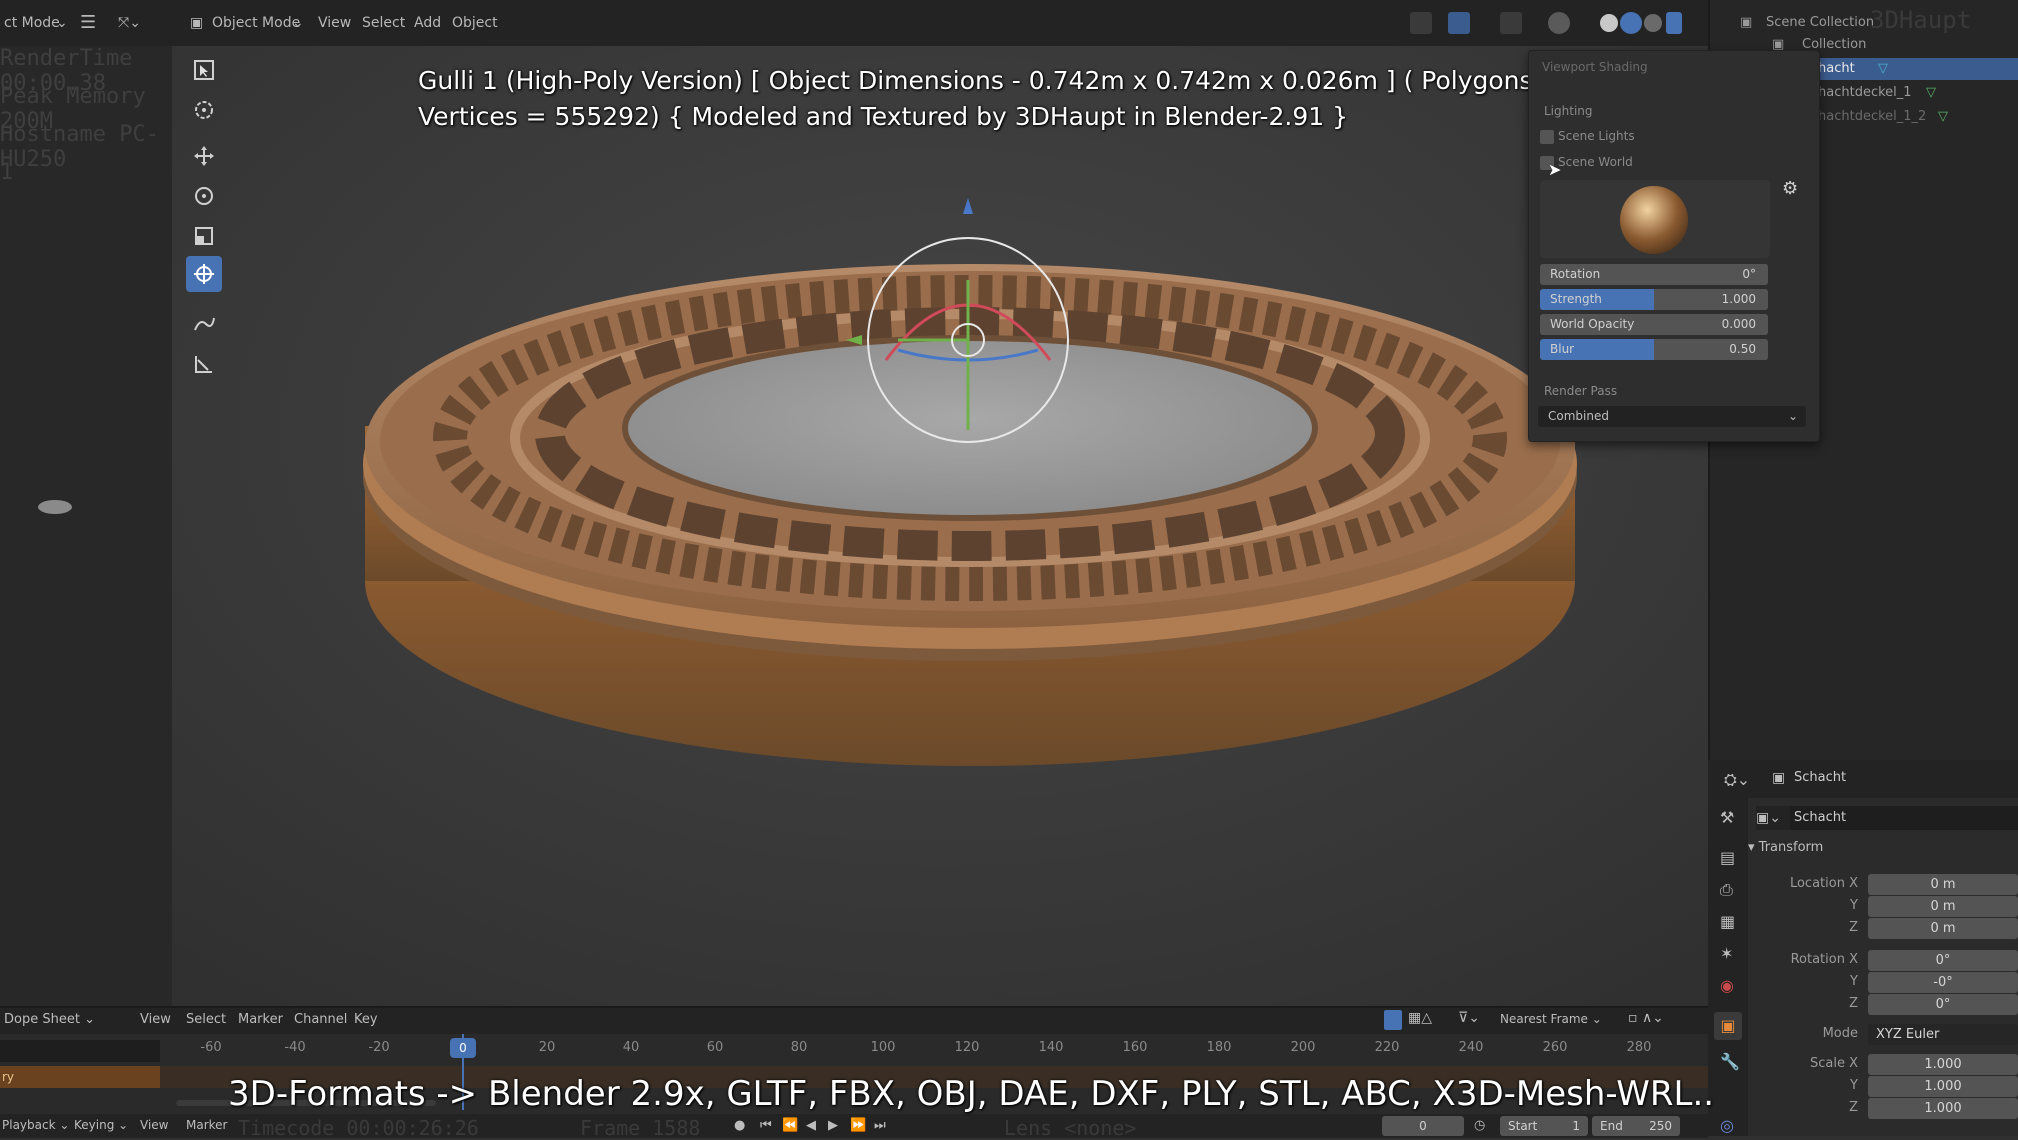  What do you see at coordinates (1636, 1126) in the screenshot?
I see `end-frame-field: End 250` at bounding box center [1636, 1126].